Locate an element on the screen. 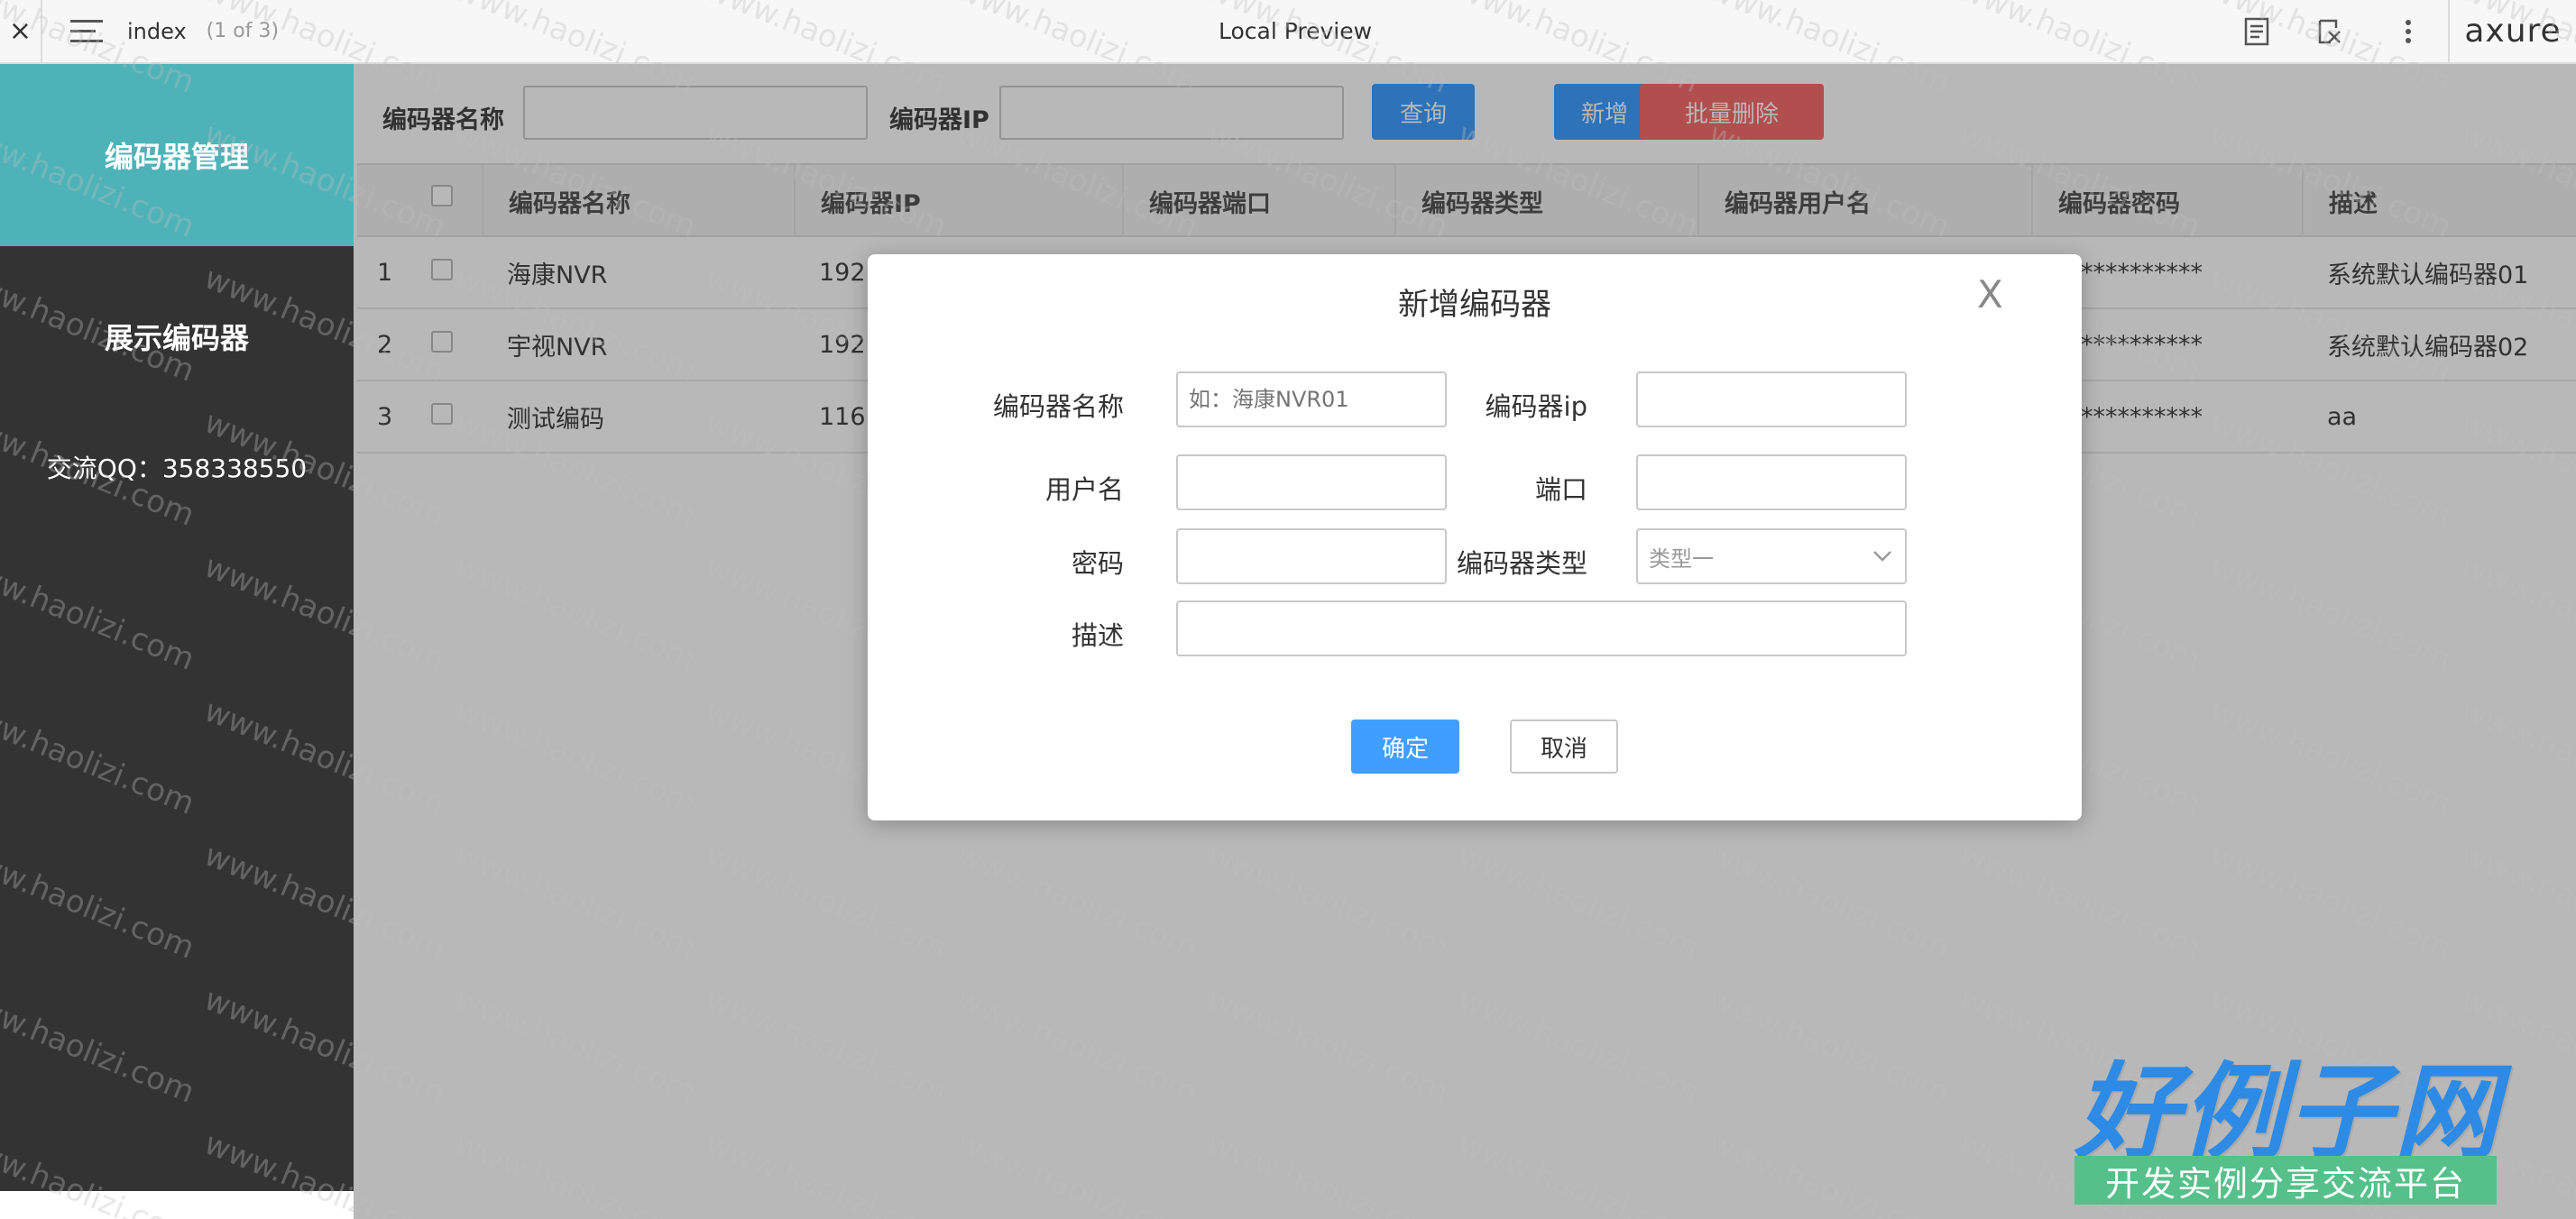 The image size is (2576, 1219). sidebar-item-encoder-management: 编码器管理 is located at coordinates (177, 155).